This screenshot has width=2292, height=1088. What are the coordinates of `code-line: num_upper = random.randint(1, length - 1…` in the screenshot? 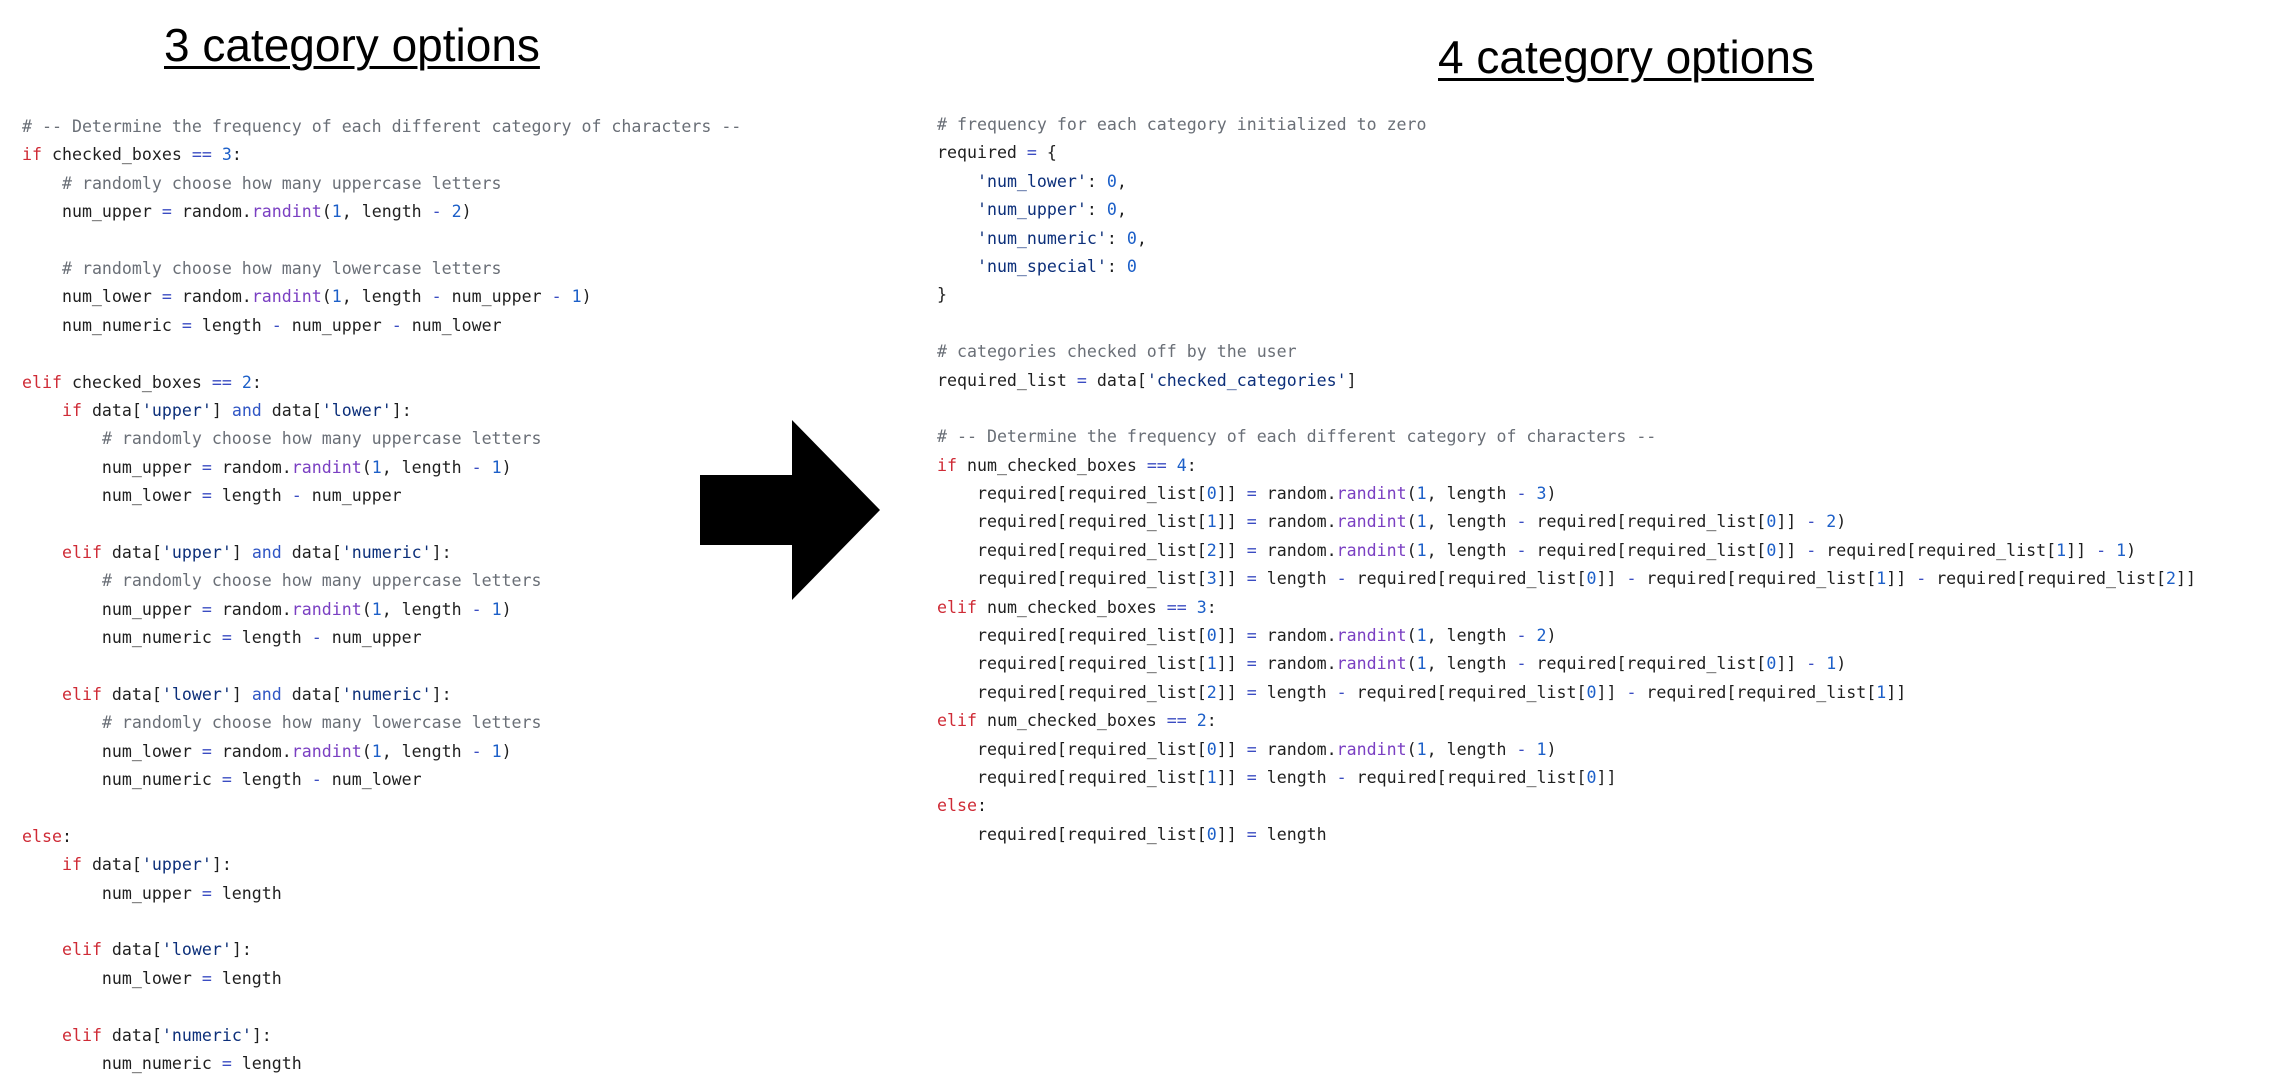 It's located at (381, 610).